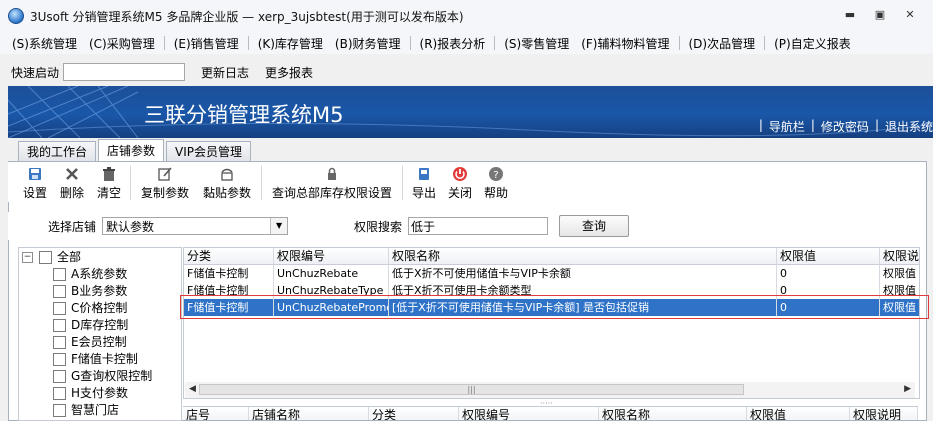 The width and height of the screenshot is (933, 421). Describe the element at coordinates (90, 308) in the screenshot. I see `tree-item: C价格控制` at that location.